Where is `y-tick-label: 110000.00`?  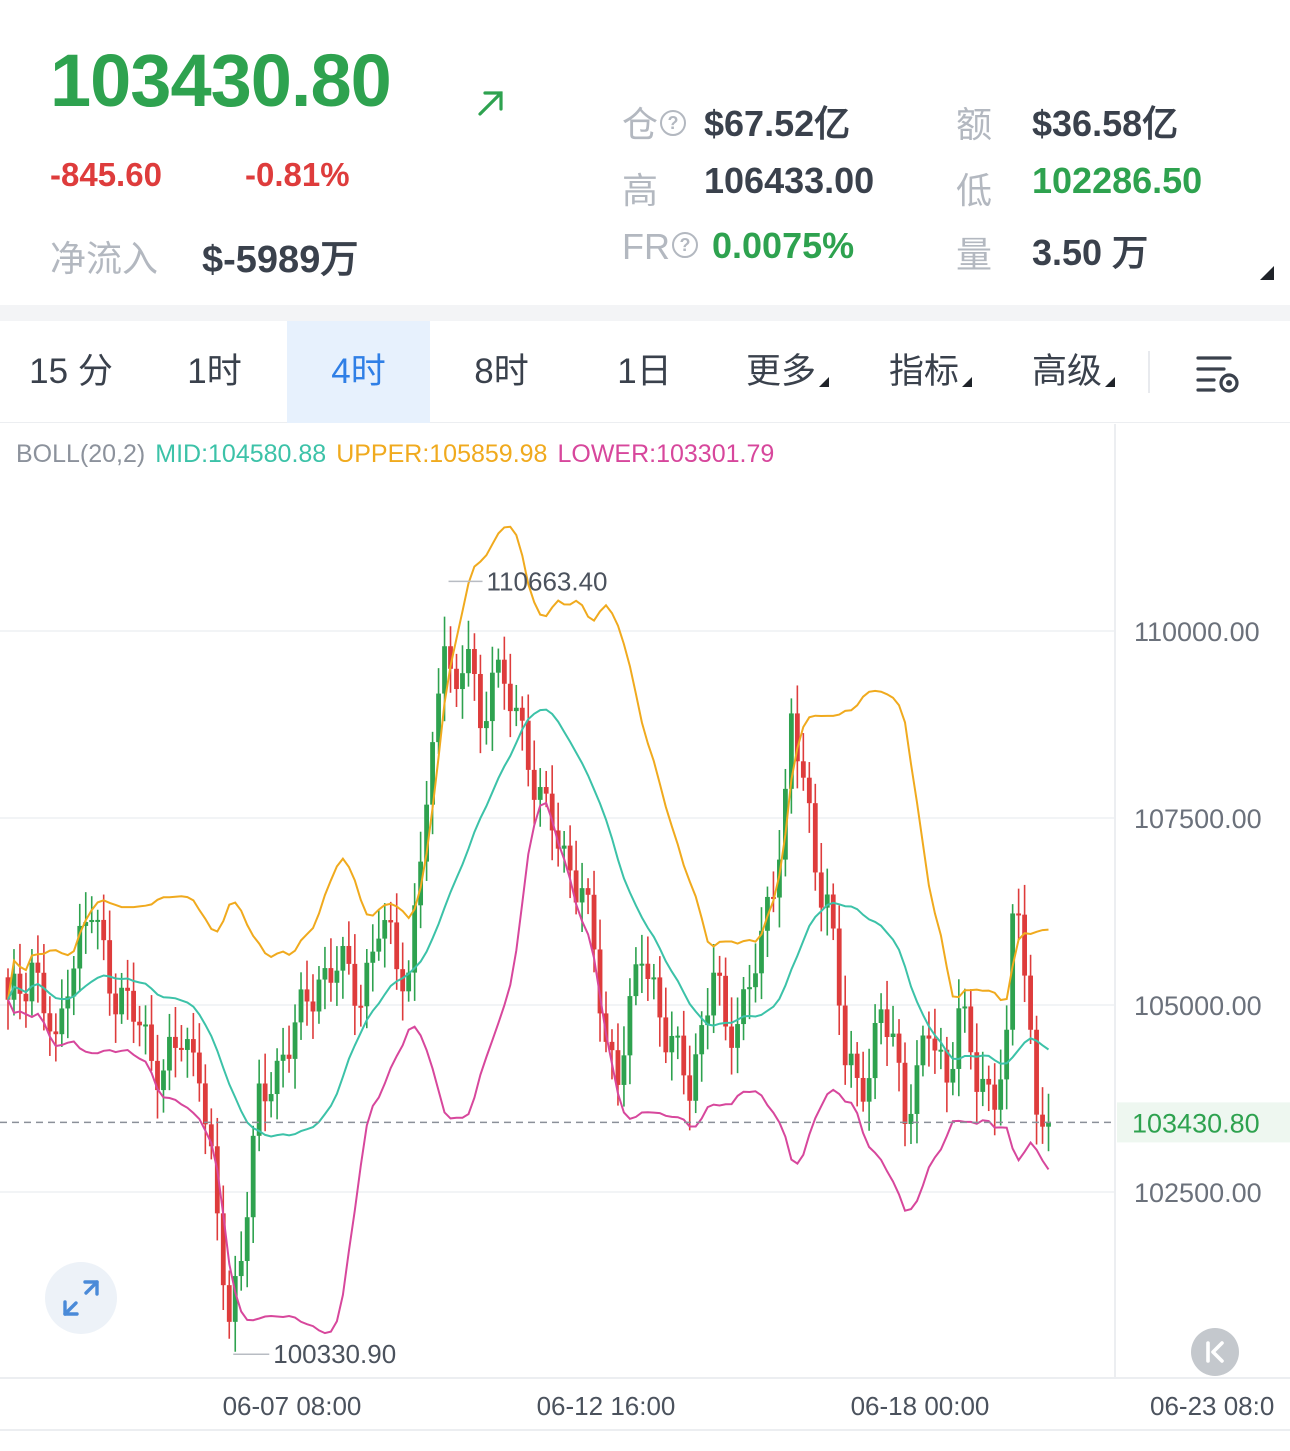 y-tick-label: 110000.00 is located at coordinates (1197, 632).